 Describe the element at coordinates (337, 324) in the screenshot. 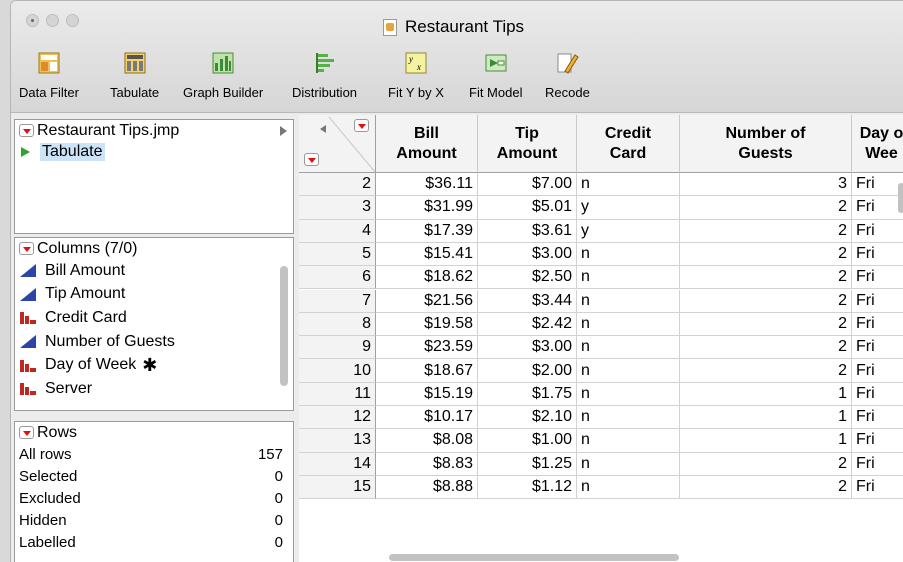

I see `row-number: 8` at that location.